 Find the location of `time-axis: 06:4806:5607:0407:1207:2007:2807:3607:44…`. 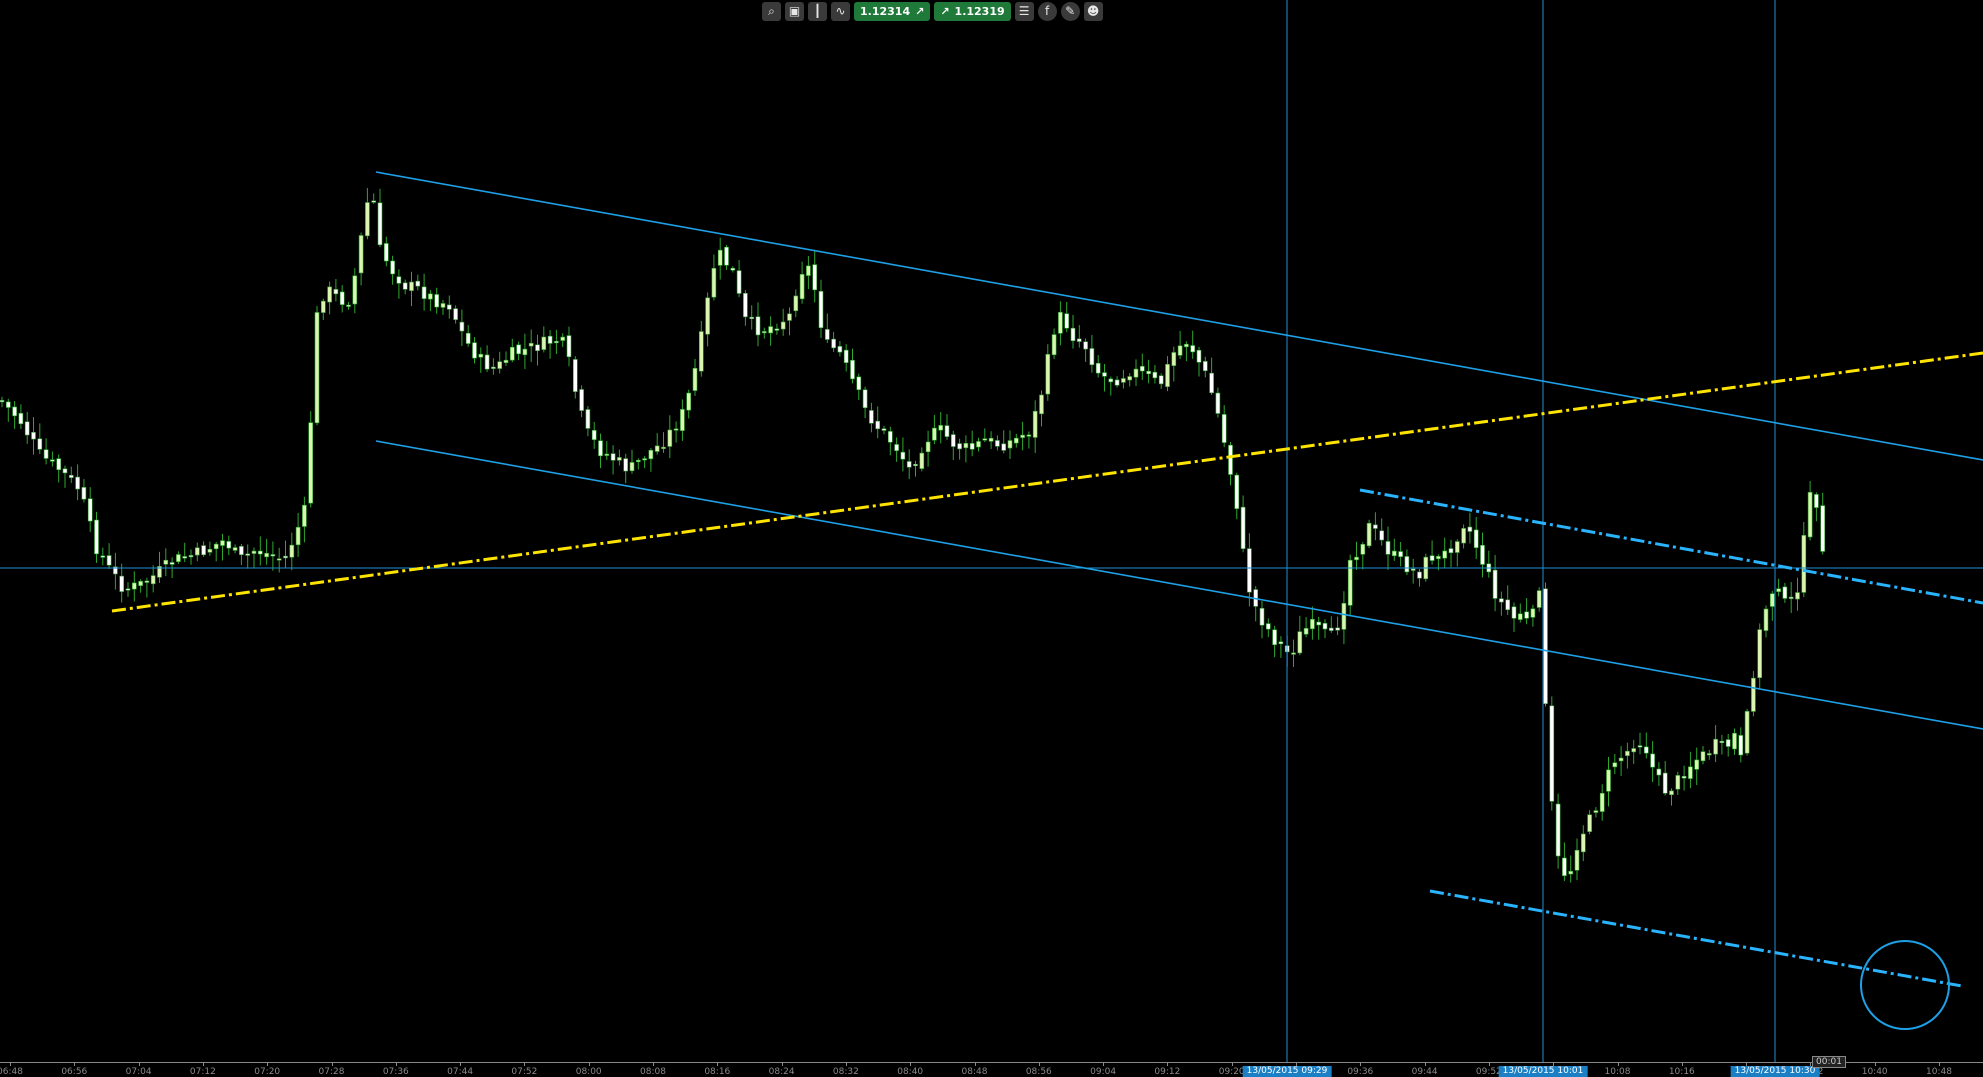

time-axis: 06:4806:5607:0407:1207:2007:2807:3607:44… is located at coordinates (991, 1069).